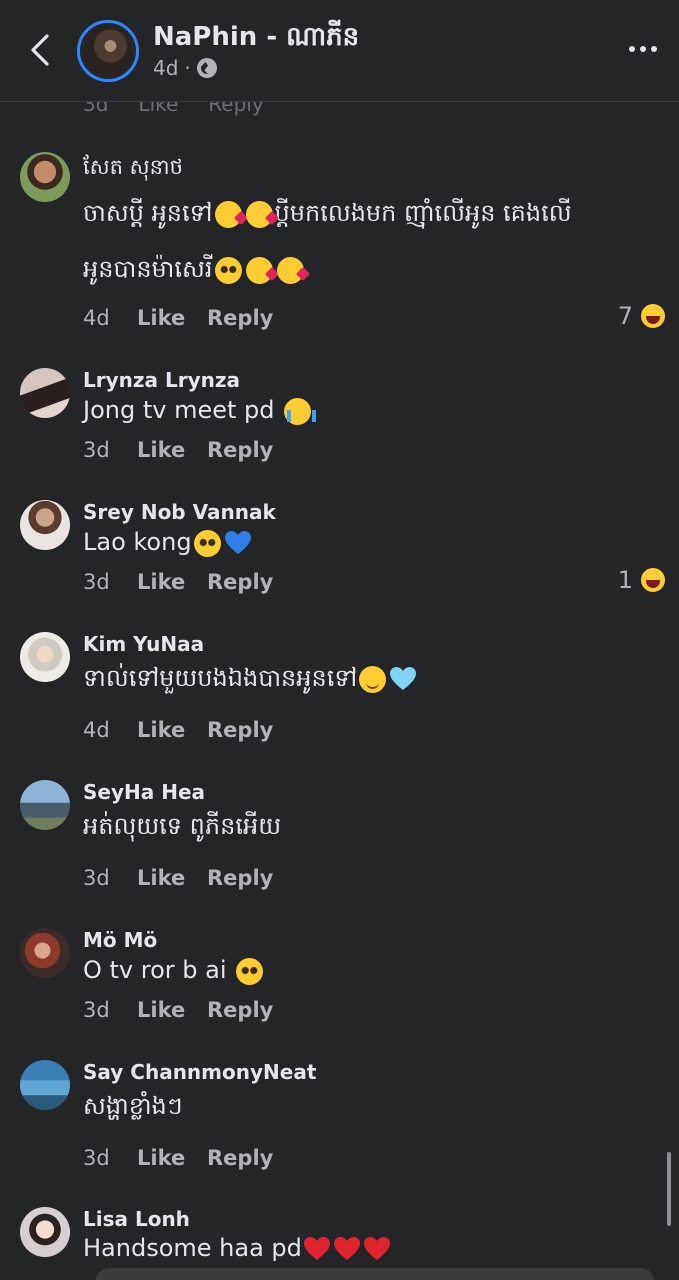  Describe the element at coordinates (256, 39) in the screenshot. I see `page-name: NaPhin - ណាភីន` at that location.